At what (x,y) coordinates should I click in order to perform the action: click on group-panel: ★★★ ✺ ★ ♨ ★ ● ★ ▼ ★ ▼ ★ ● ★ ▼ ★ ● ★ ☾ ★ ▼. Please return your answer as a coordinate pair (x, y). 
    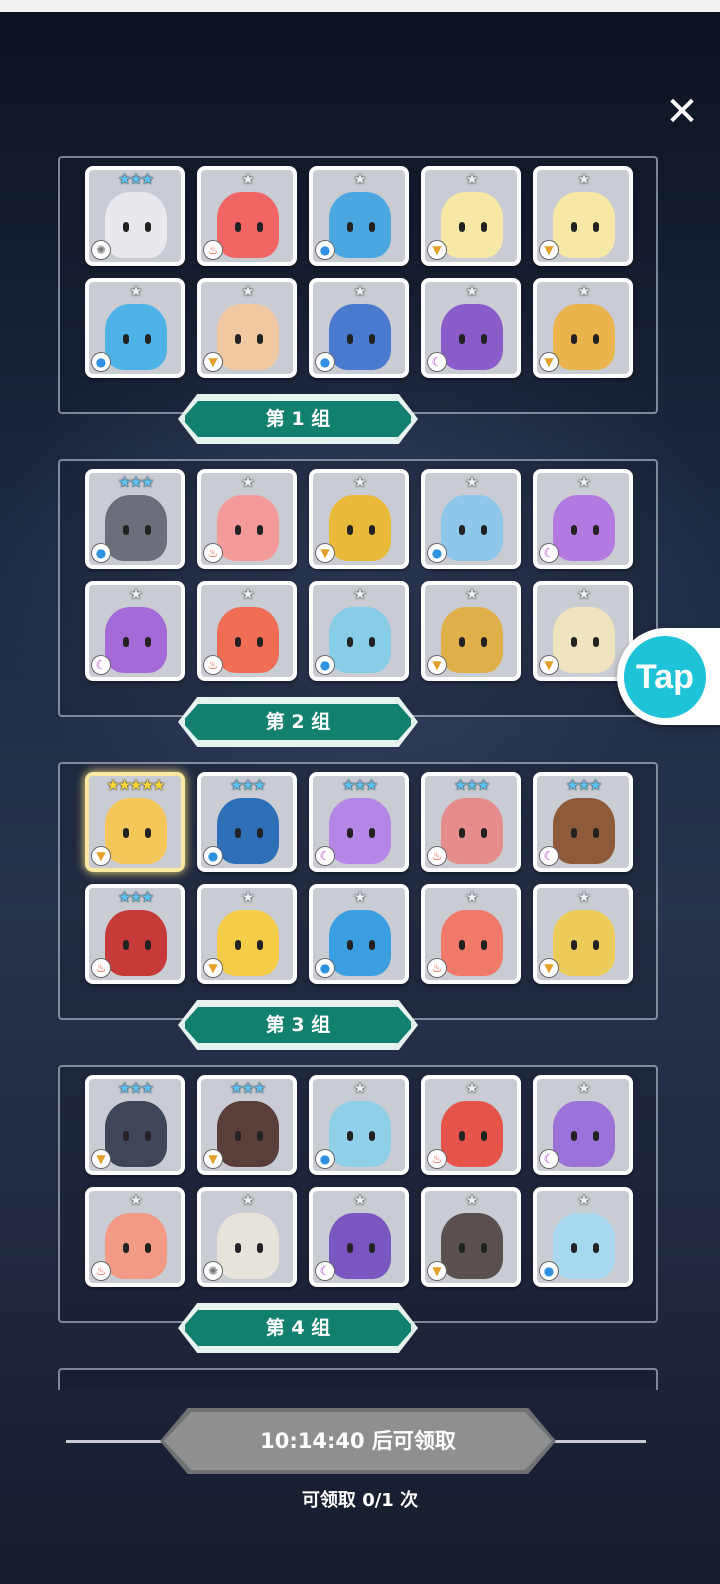
    Looking at the image, I should click on (358, 285).